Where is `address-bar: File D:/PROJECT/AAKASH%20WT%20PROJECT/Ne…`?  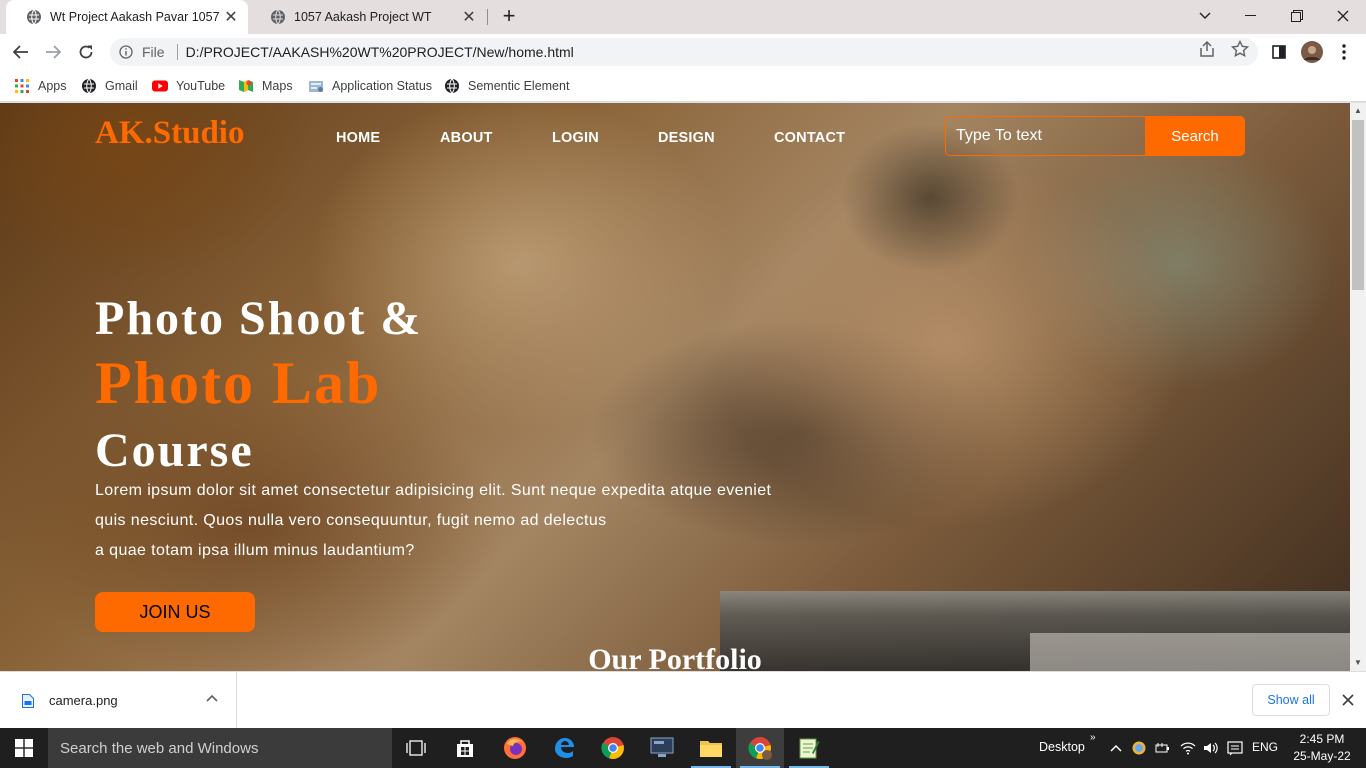 address-bar: File D:/PROJECT/AAKASH%20WT%20PROJECT/Ne… is located at coordinates (684, 52).